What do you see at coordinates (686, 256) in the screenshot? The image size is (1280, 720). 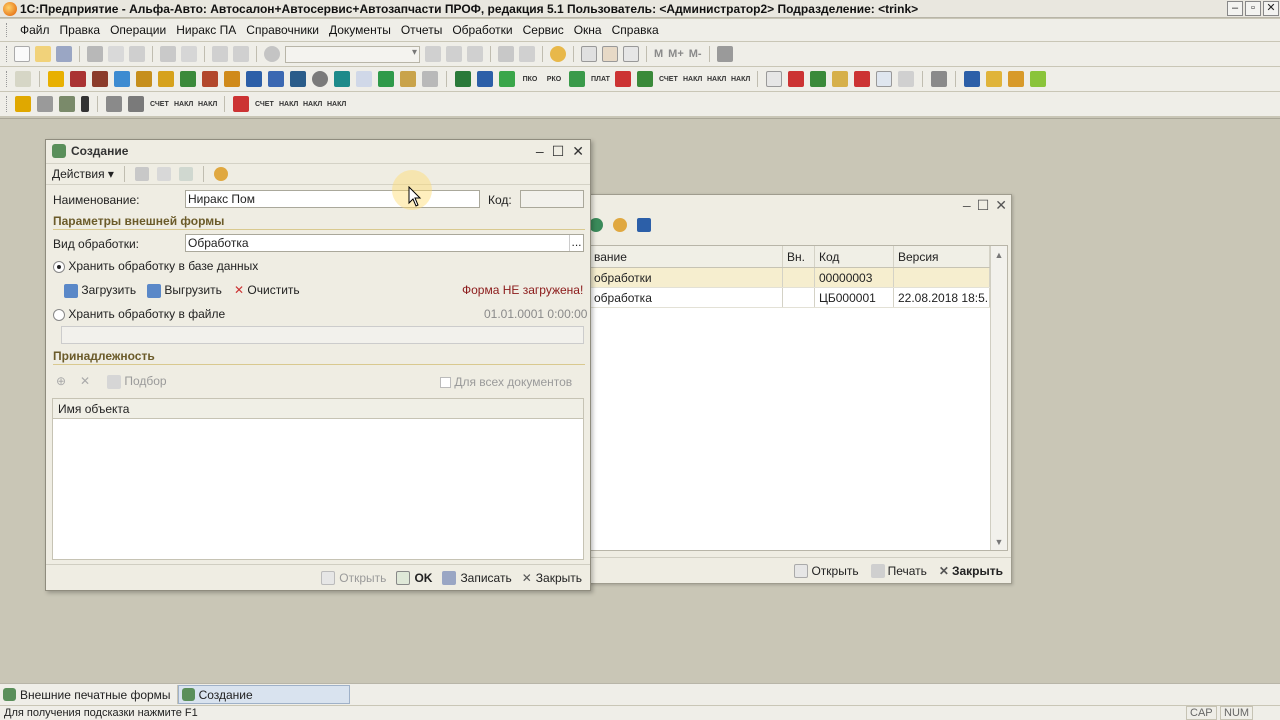 I see `column-name: вание` at bounding box center [686, 256].